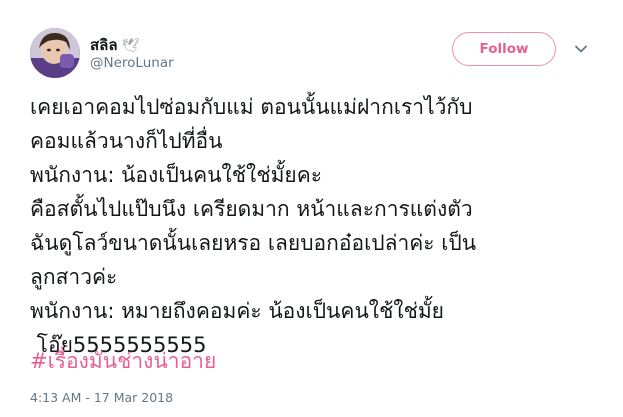 Image resolution: width=623 pixels, height=417 pixels. I want to click on follow-button-label: Follow, so click(504, 49).